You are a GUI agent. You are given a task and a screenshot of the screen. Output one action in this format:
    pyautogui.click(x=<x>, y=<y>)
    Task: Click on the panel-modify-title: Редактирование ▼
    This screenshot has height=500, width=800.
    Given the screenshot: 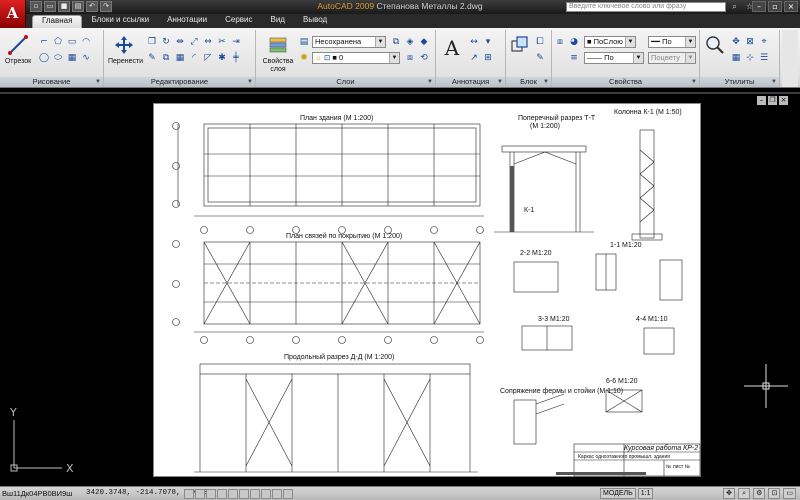 What is the action you would take?
    pyautogui.click(x=179, y=82)
    